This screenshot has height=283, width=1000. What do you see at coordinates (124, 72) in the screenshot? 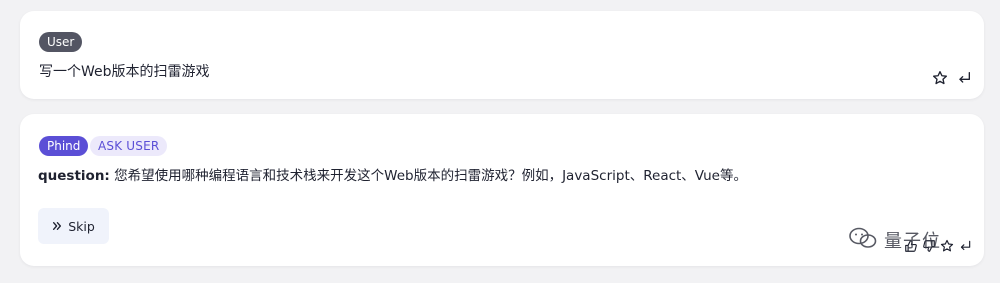
I see `user-message-text: 写一个Web版本的扫雷游戏` at bounding box center [124, 72].